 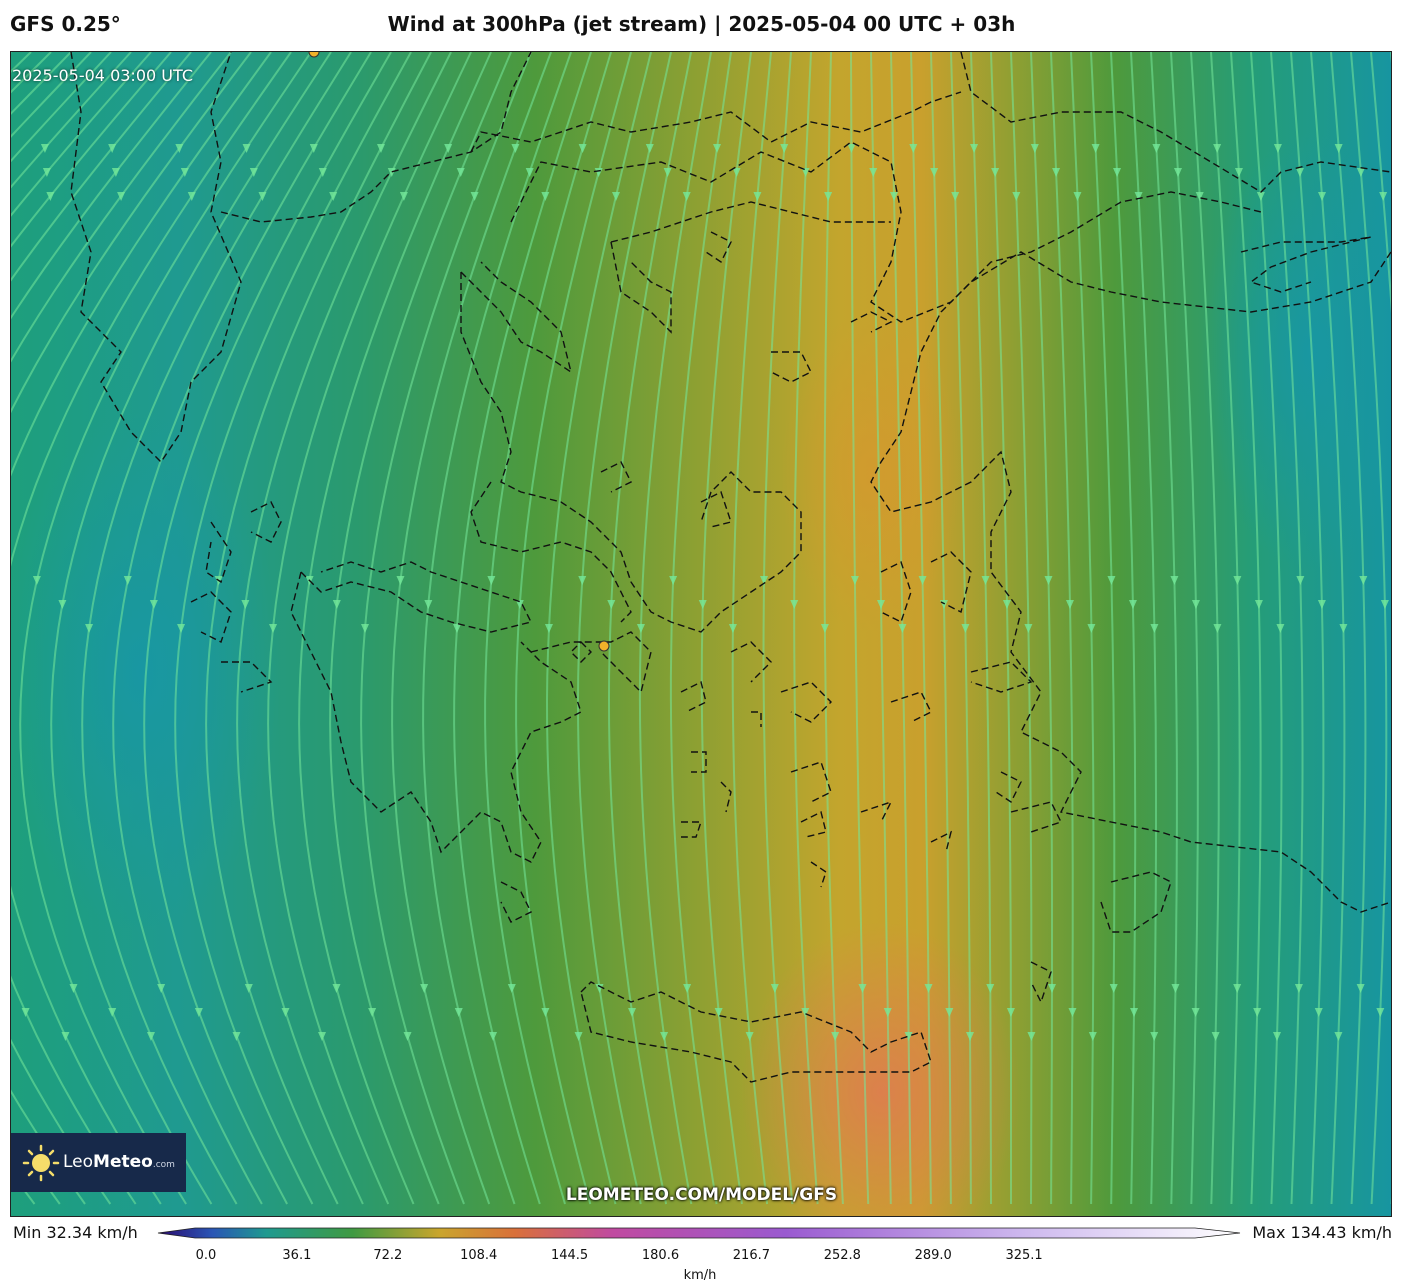 What do you see at coordinates (699, 1233) in the screenshot?
I see `colorbar` at bounding box center [699, 1233].